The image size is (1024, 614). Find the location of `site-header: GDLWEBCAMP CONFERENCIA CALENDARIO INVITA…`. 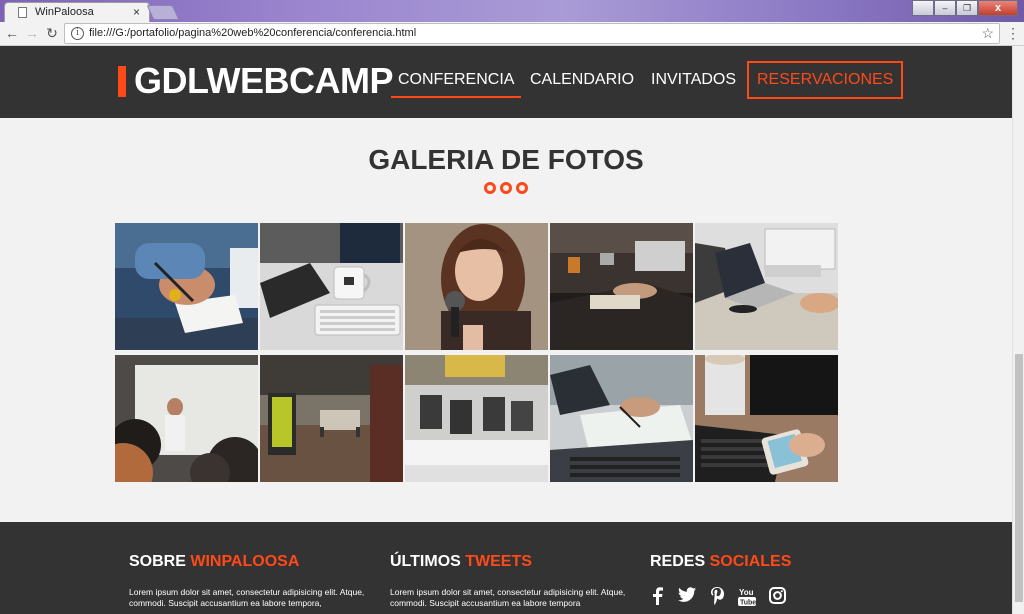

site-header: GDLWEBCAMP CONFERENCIA CALENDARIO INVITA… is located at coordinates (506, 82).